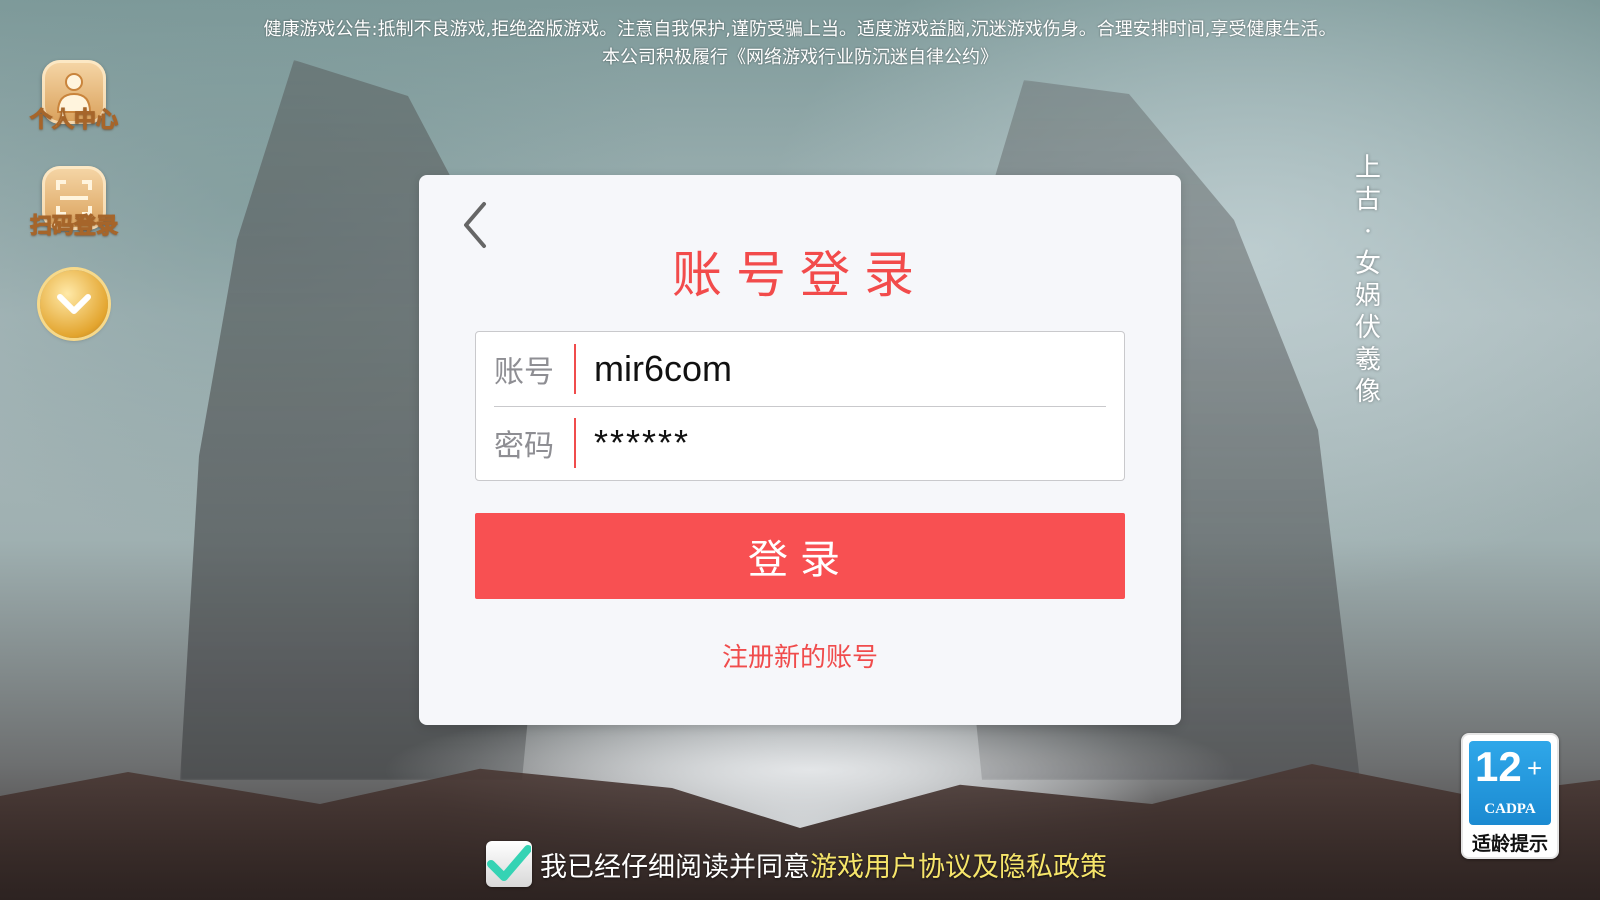 The height and width of the screenshot is (900, 1600). What do you see at coordinates (1367, 392) in the screenshot?
I see `artwork-caption-char: 像` at bounding box center [1367, 392].